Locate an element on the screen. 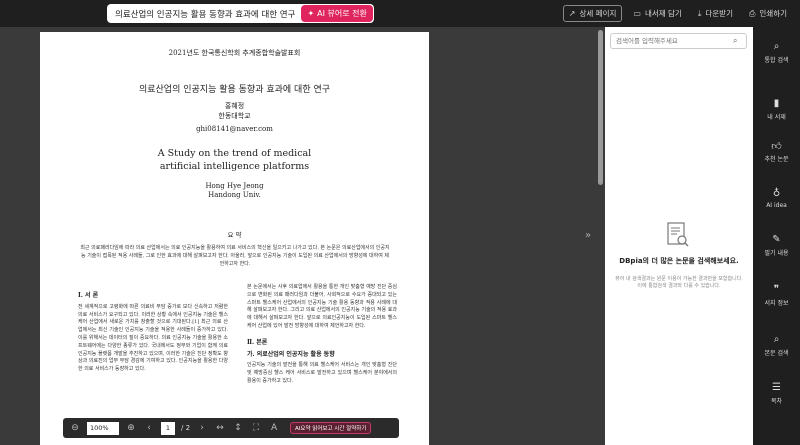 This screenshot has height=445, width=800. search-input is located at coordinates (673, 41).